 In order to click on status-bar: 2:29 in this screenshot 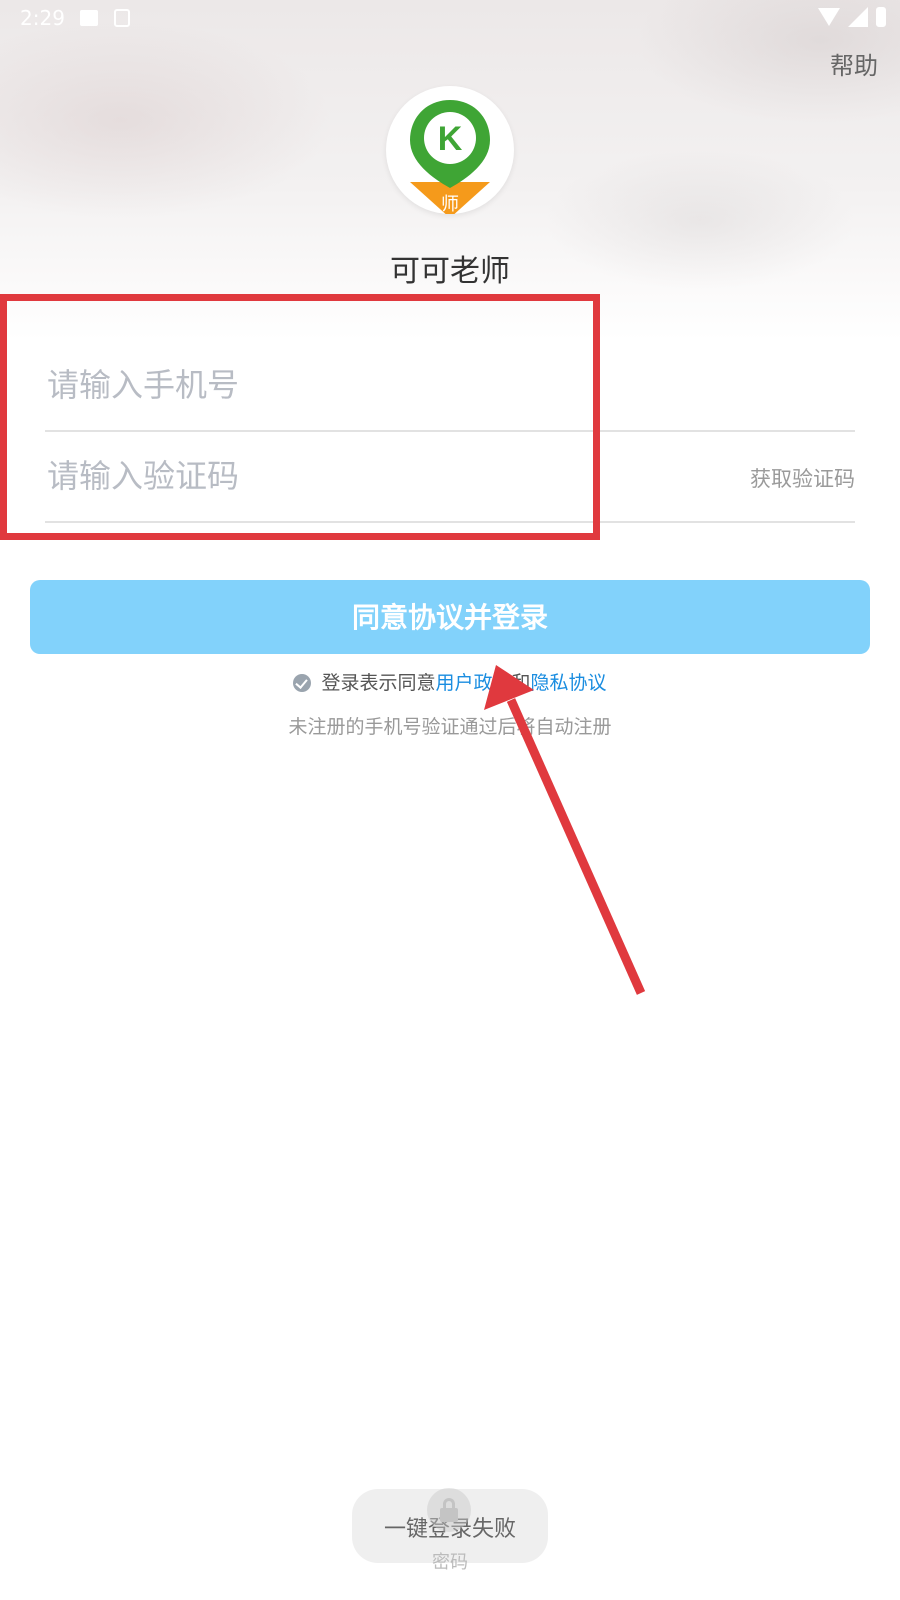, I will do `click(450, 18)`.